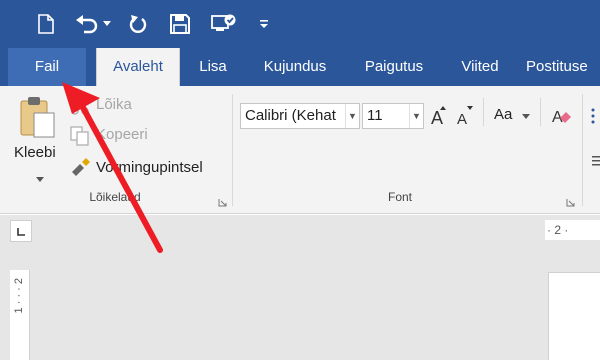  What do you see at coordinates (47, 67) in the screenshot?
I see `tab-file: Fail` at bounding box center [47, 67].